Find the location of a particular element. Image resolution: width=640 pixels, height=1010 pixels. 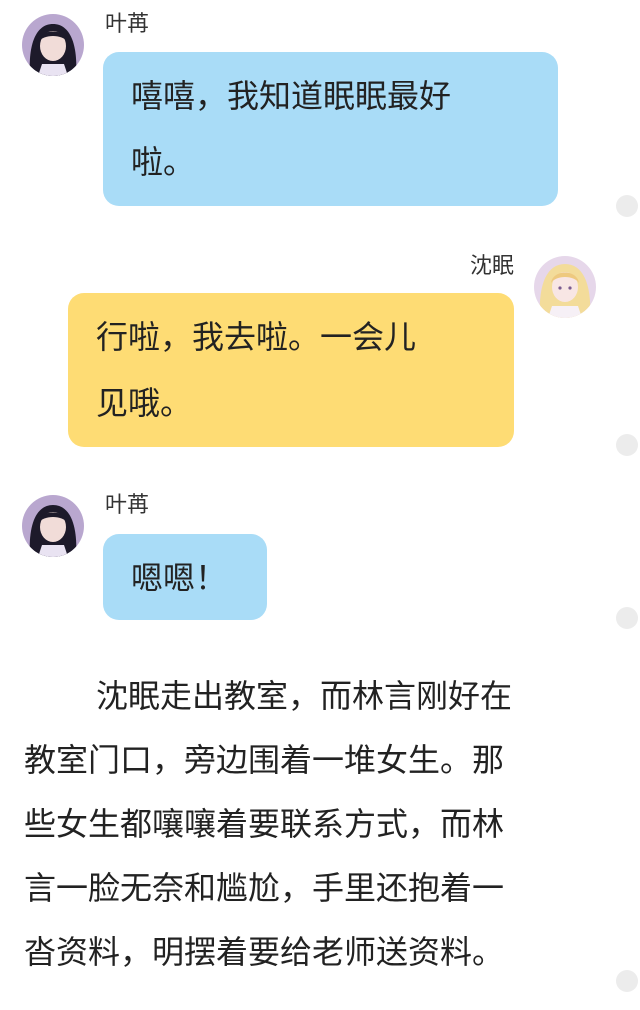

chat-bubble-line: 行啦，我去啦。一会儿 is located at coordinates (256, 337).